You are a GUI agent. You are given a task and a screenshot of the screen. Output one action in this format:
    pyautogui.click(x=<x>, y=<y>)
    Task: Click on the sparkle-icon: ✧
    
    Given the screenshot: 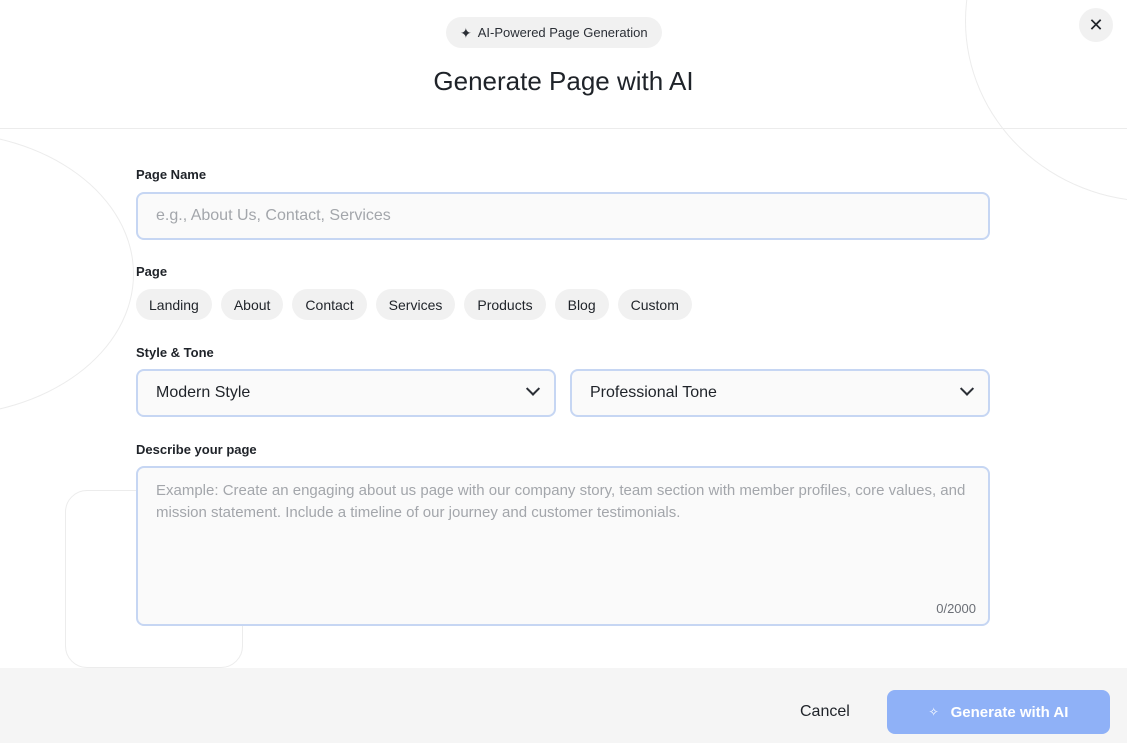 What is the action you would take?
    pyautogui.click(x=933, y=712)
    